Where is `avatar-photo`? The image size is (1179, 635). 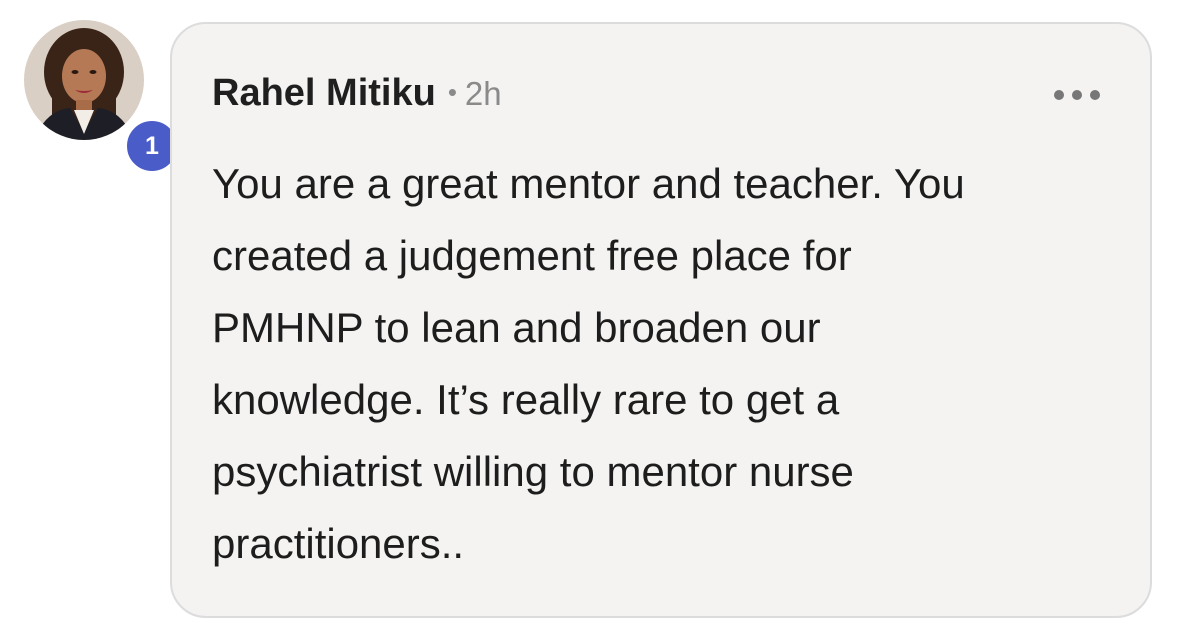 avatar-photo is located at coordinates (84, 80).